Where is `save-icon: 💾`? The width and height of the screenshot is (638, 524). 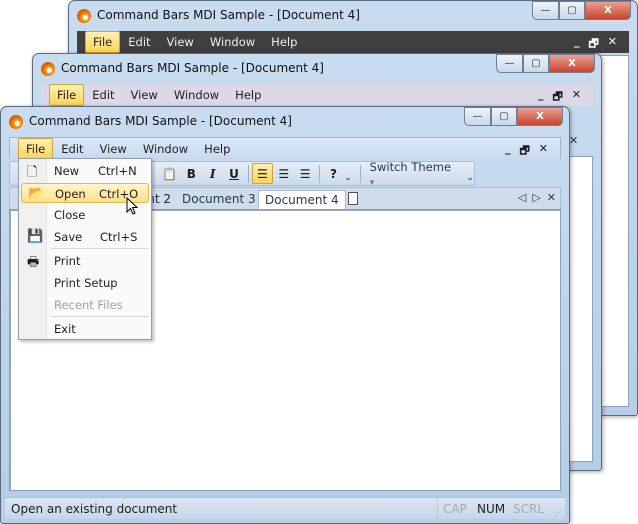 save-icon: 💾 is located at coordinates (35, 236).